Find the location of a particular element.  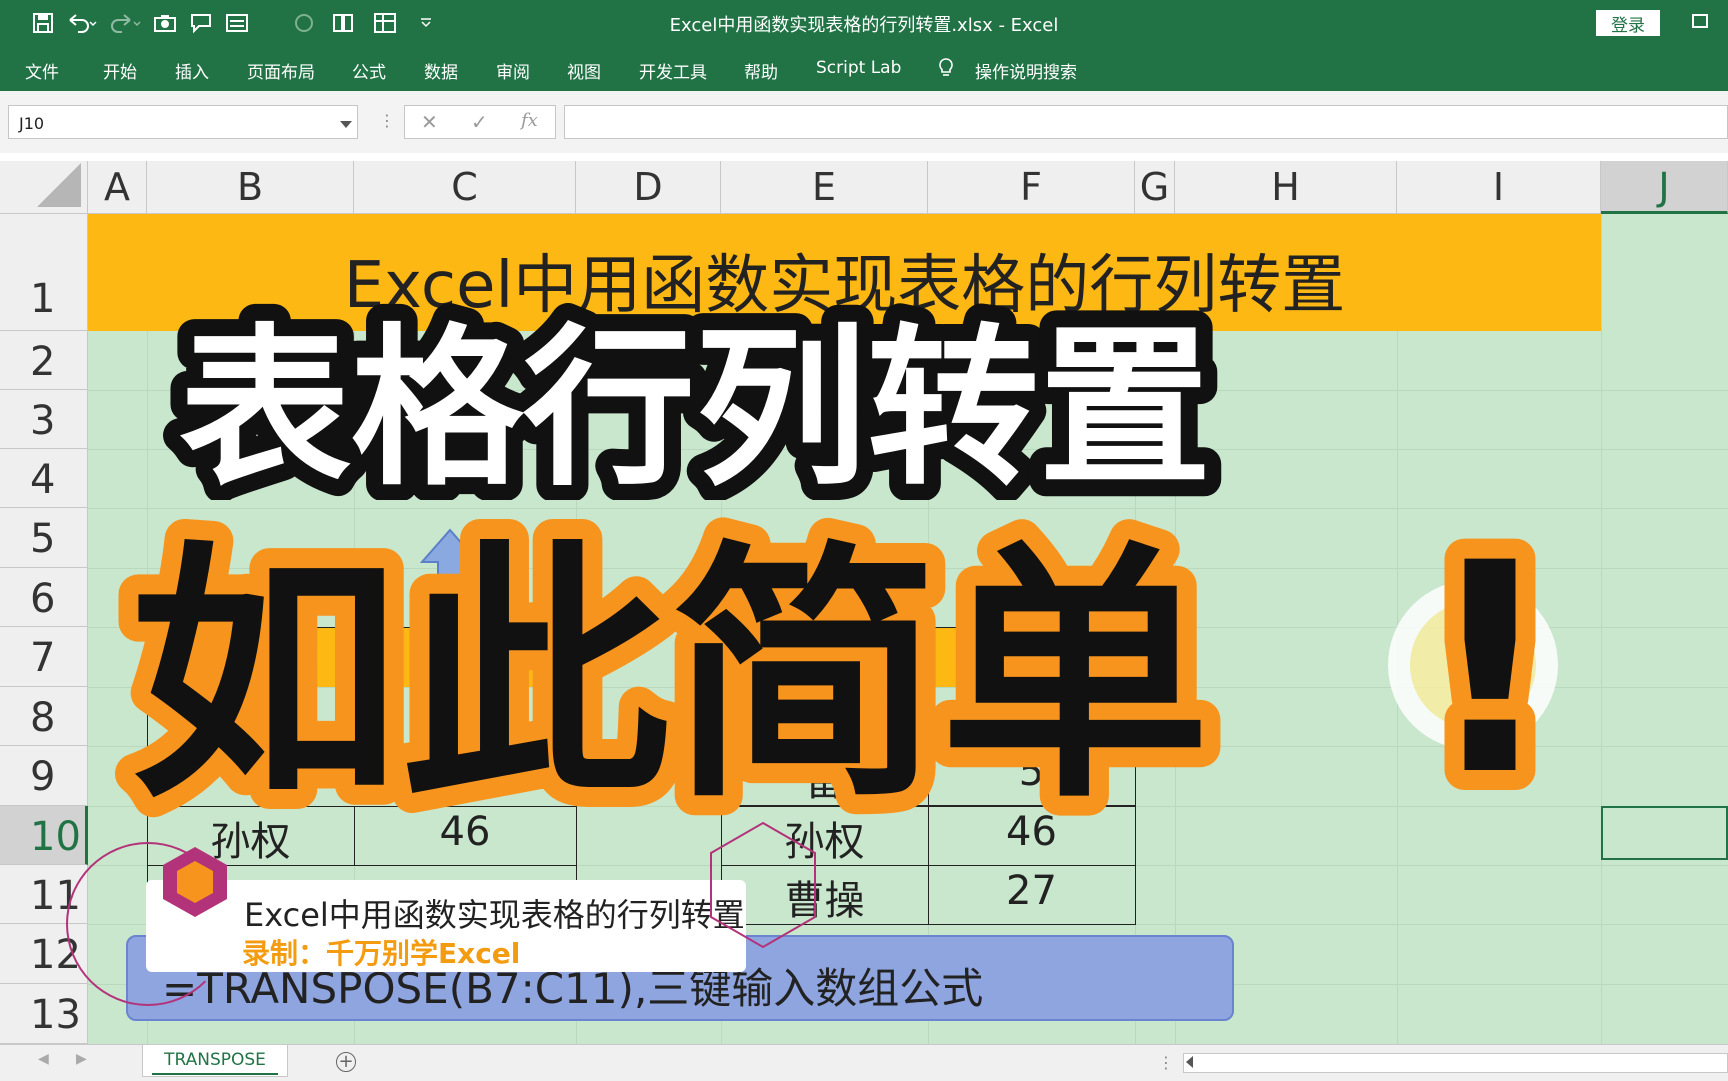

tell-me-search: 操作说明搜索 is located at coordinates (1026, 70).